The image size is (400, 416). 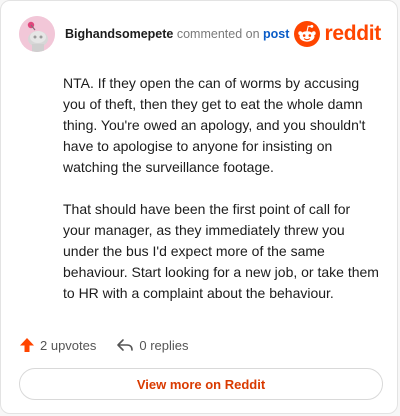 I want to click on reddit-logo: reddit, so click(x=337, y=34).